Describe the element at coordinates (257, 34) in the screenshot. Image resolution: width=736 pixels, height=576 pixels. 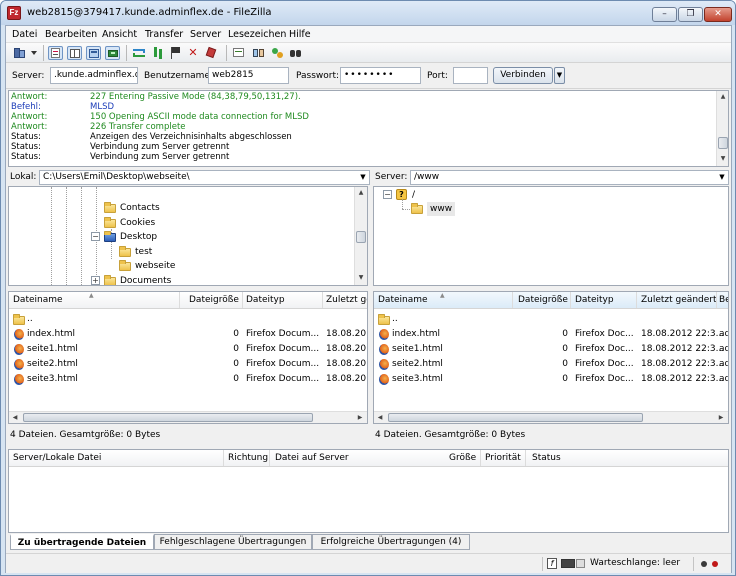
I see `menu-lesezeichen: Lesezeichen` at that location.